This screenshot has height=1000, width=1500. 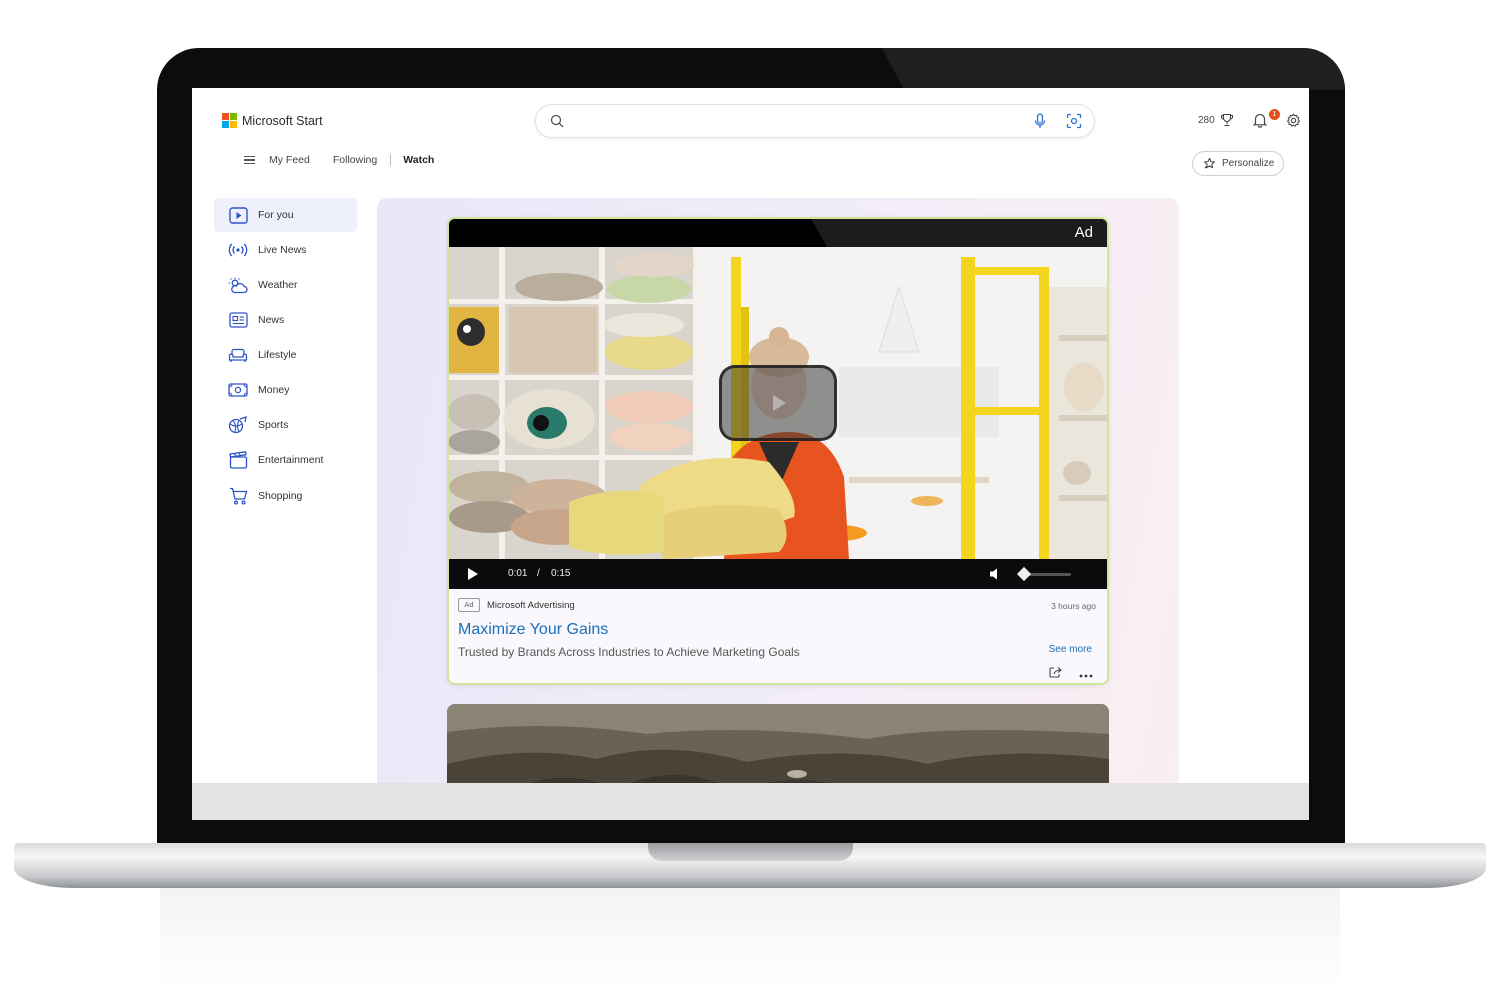 What do you see at coordinates (1086, 674) in the screenshot?
I see `more-options-icon` at bounding box center [1086, 674].